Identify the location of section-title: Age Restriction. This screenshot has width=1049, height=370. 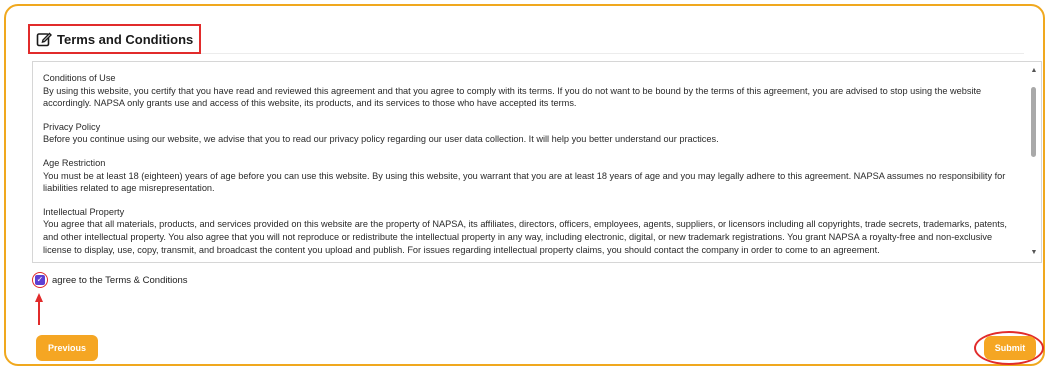
(74, 162).